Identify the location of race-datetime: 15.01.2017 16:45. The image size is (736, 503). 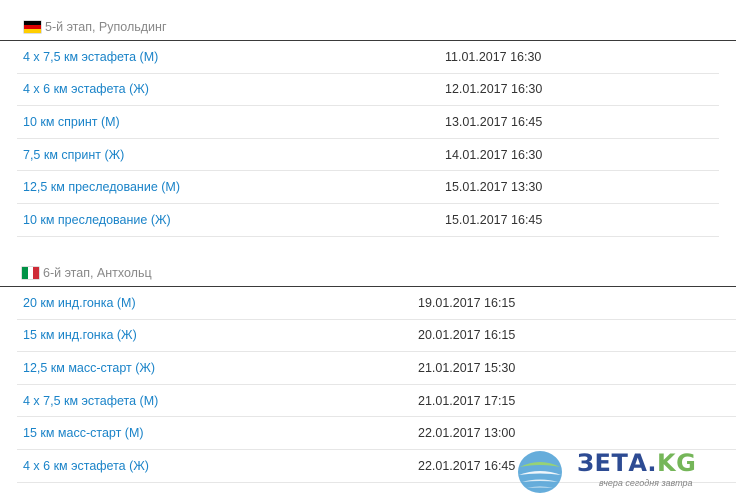
(494, 219).